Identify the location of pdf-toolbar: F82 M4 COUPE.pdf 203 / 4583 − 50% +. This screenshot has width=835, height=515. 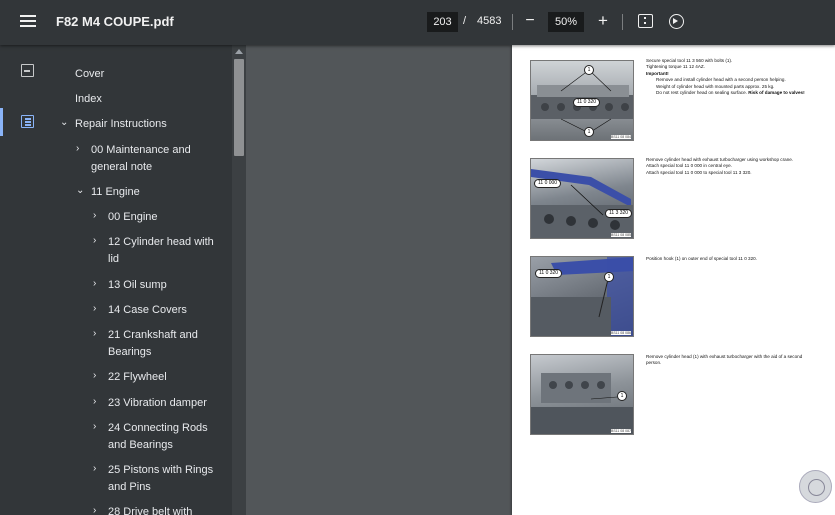
(417, 22).